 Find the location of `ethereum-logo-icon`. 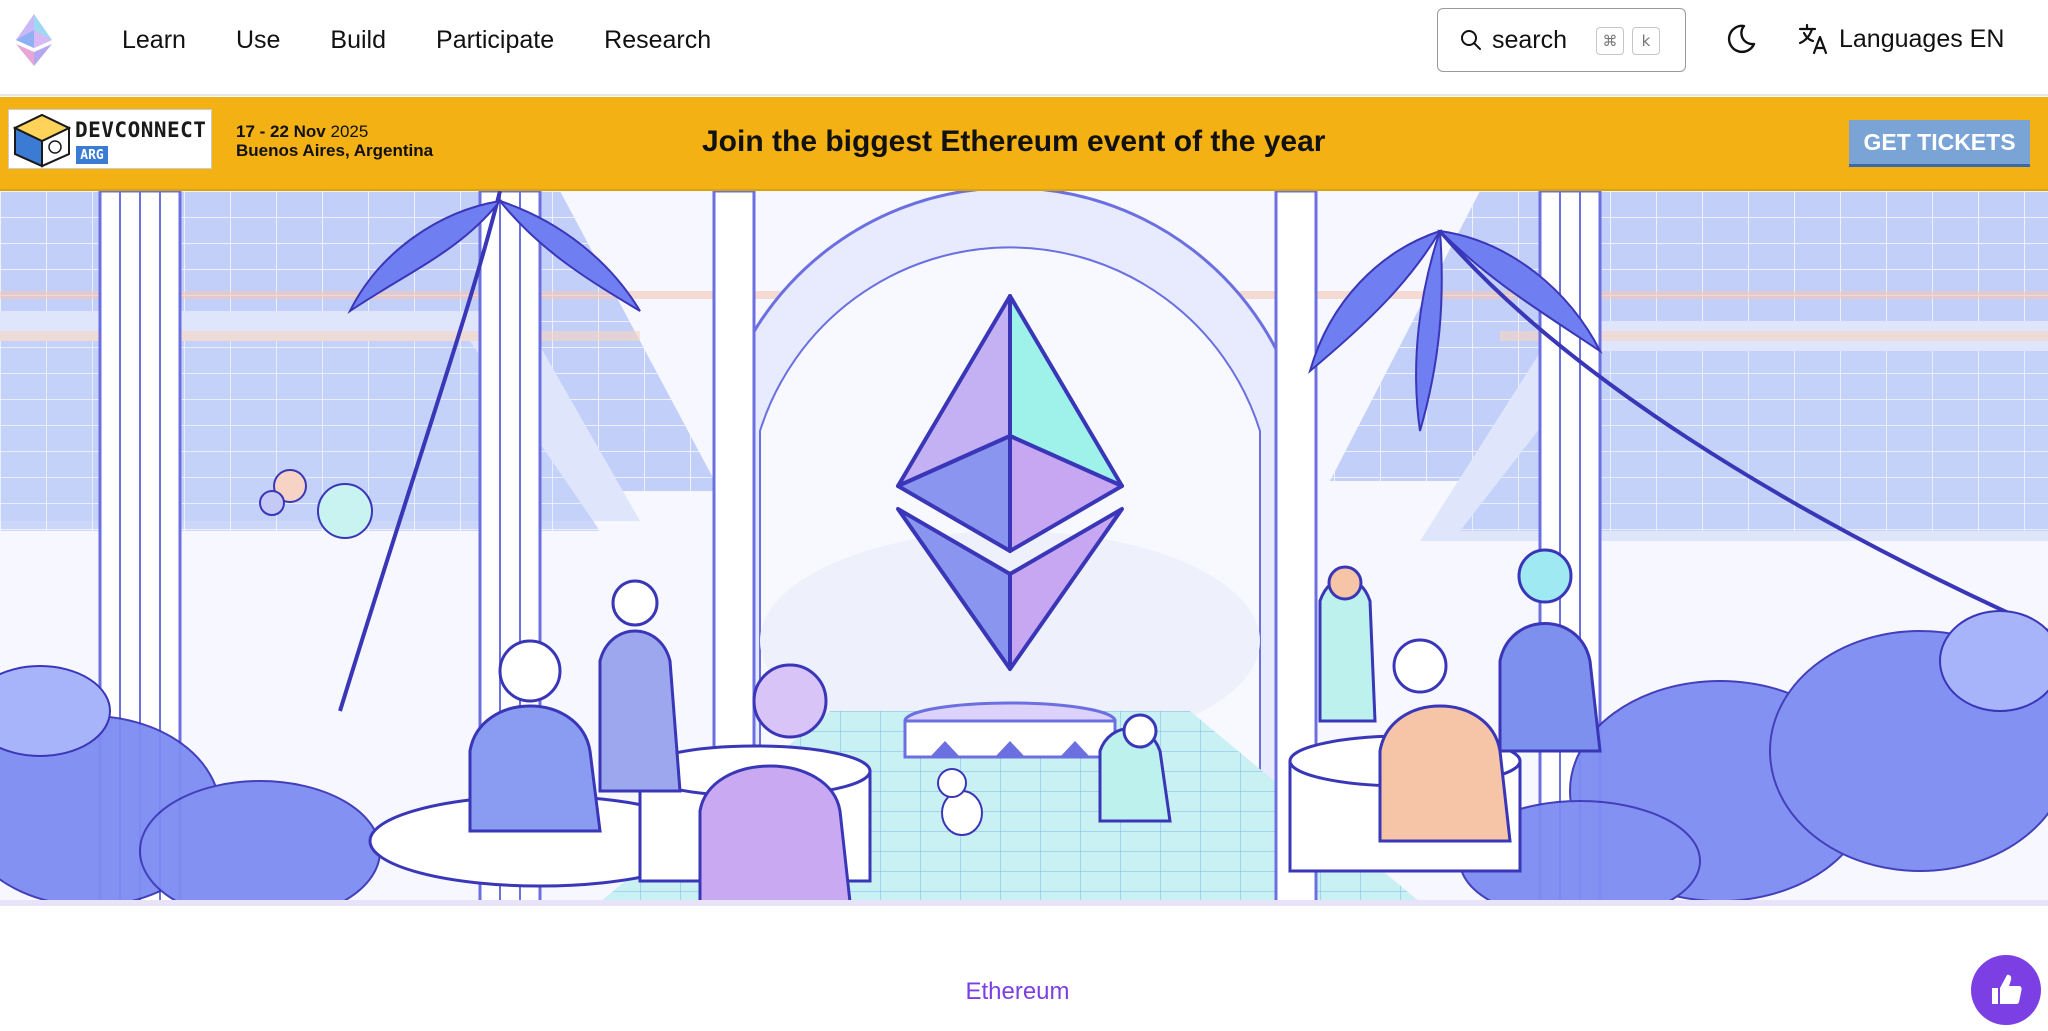

ethereum-logo-icon is located at coordinates (34, 40).